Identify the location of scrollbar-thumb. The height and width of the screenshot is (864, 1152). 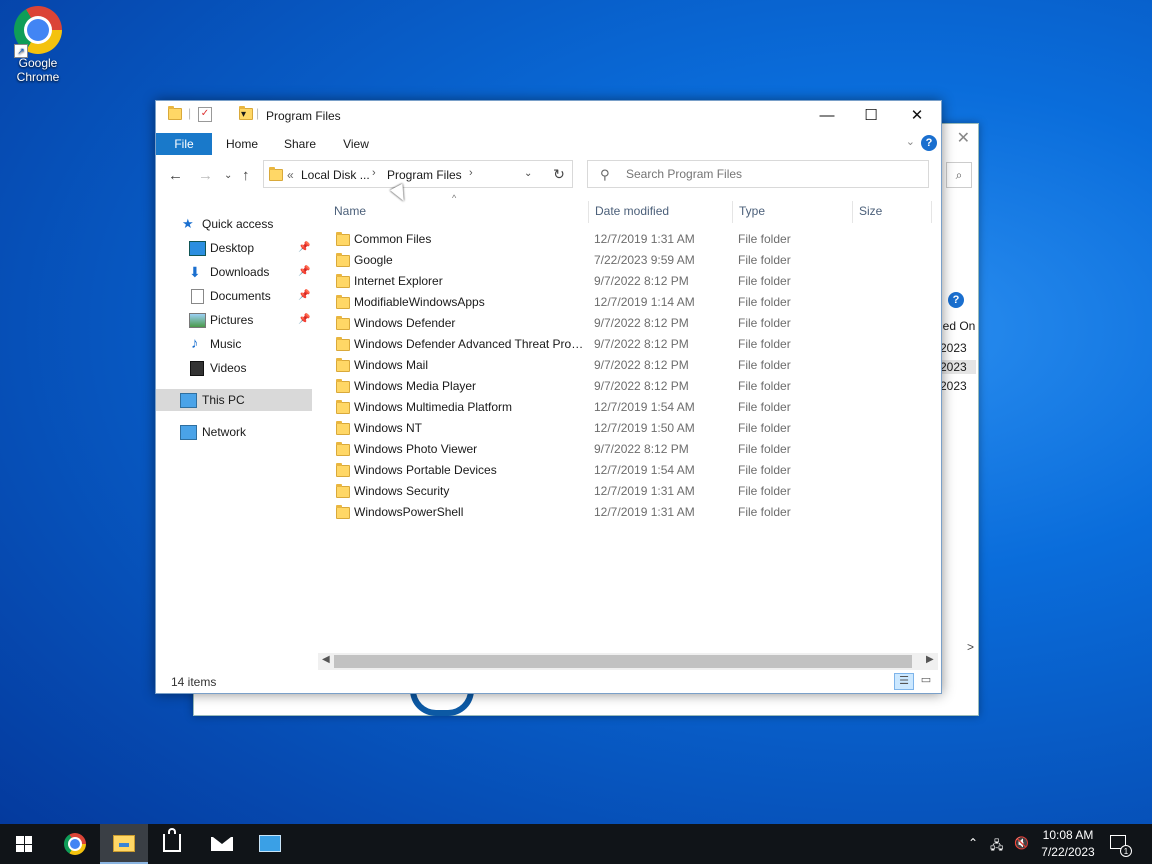
(623, 661).